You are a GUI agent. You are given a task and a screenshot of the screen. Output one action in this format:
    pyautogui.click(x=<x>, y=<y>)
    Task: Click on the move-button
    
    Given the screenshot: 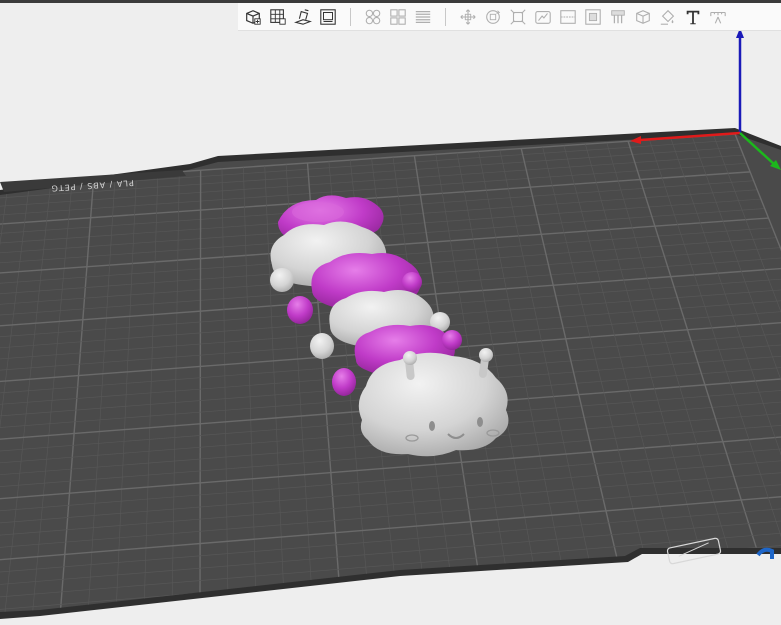 What is the action you would take?
    pyautogui.click(x=468, y=17)
    